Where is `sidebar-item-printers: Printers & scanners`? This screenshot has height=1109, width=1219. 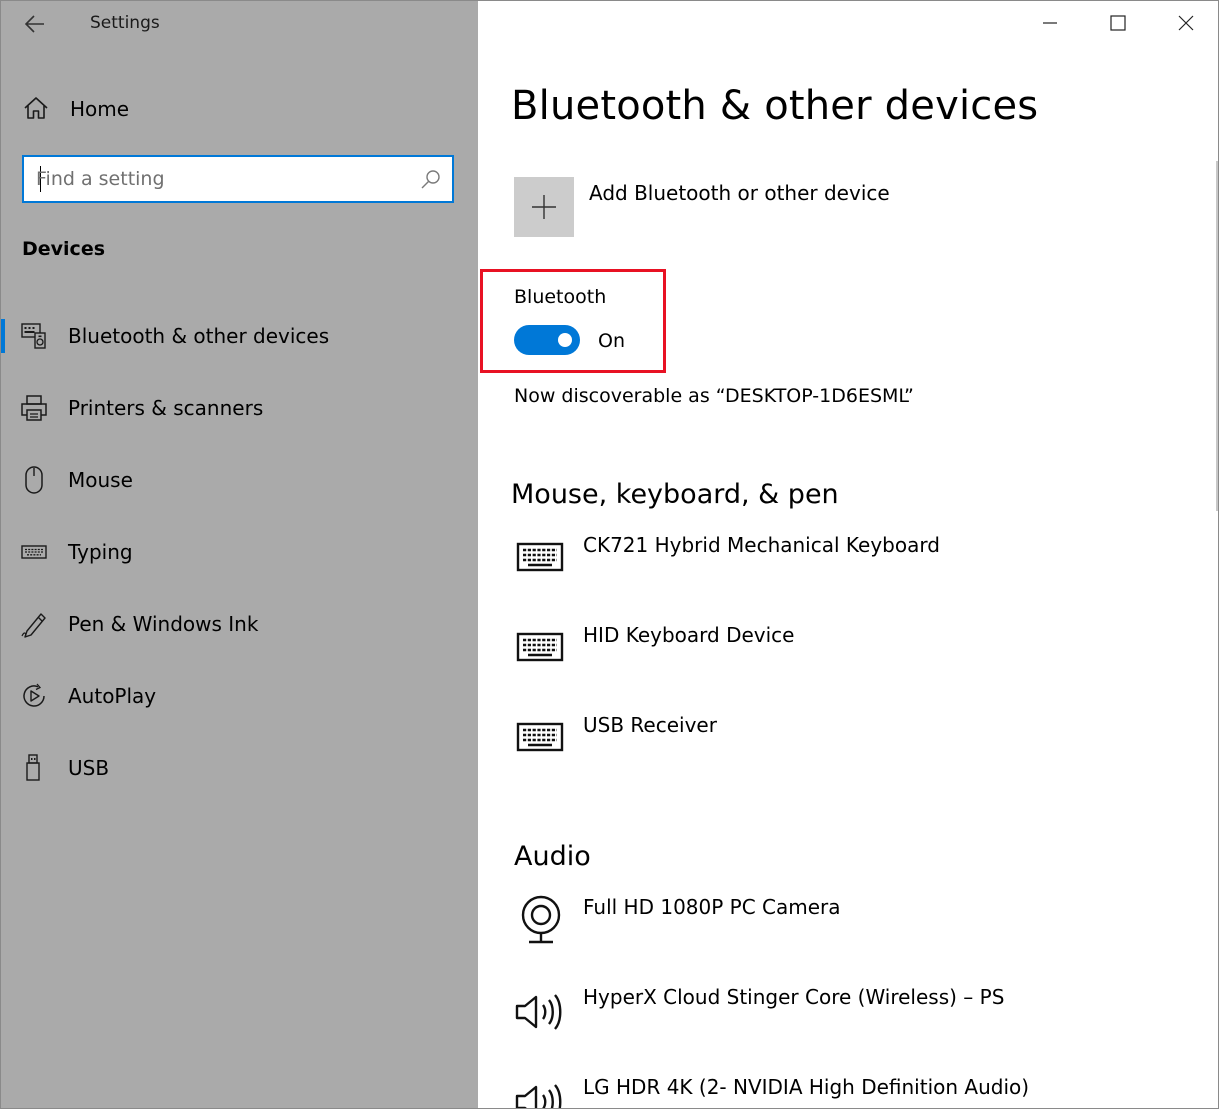 sidebar-item-printers: Printers & scanners is located at coordinates (239, 409).